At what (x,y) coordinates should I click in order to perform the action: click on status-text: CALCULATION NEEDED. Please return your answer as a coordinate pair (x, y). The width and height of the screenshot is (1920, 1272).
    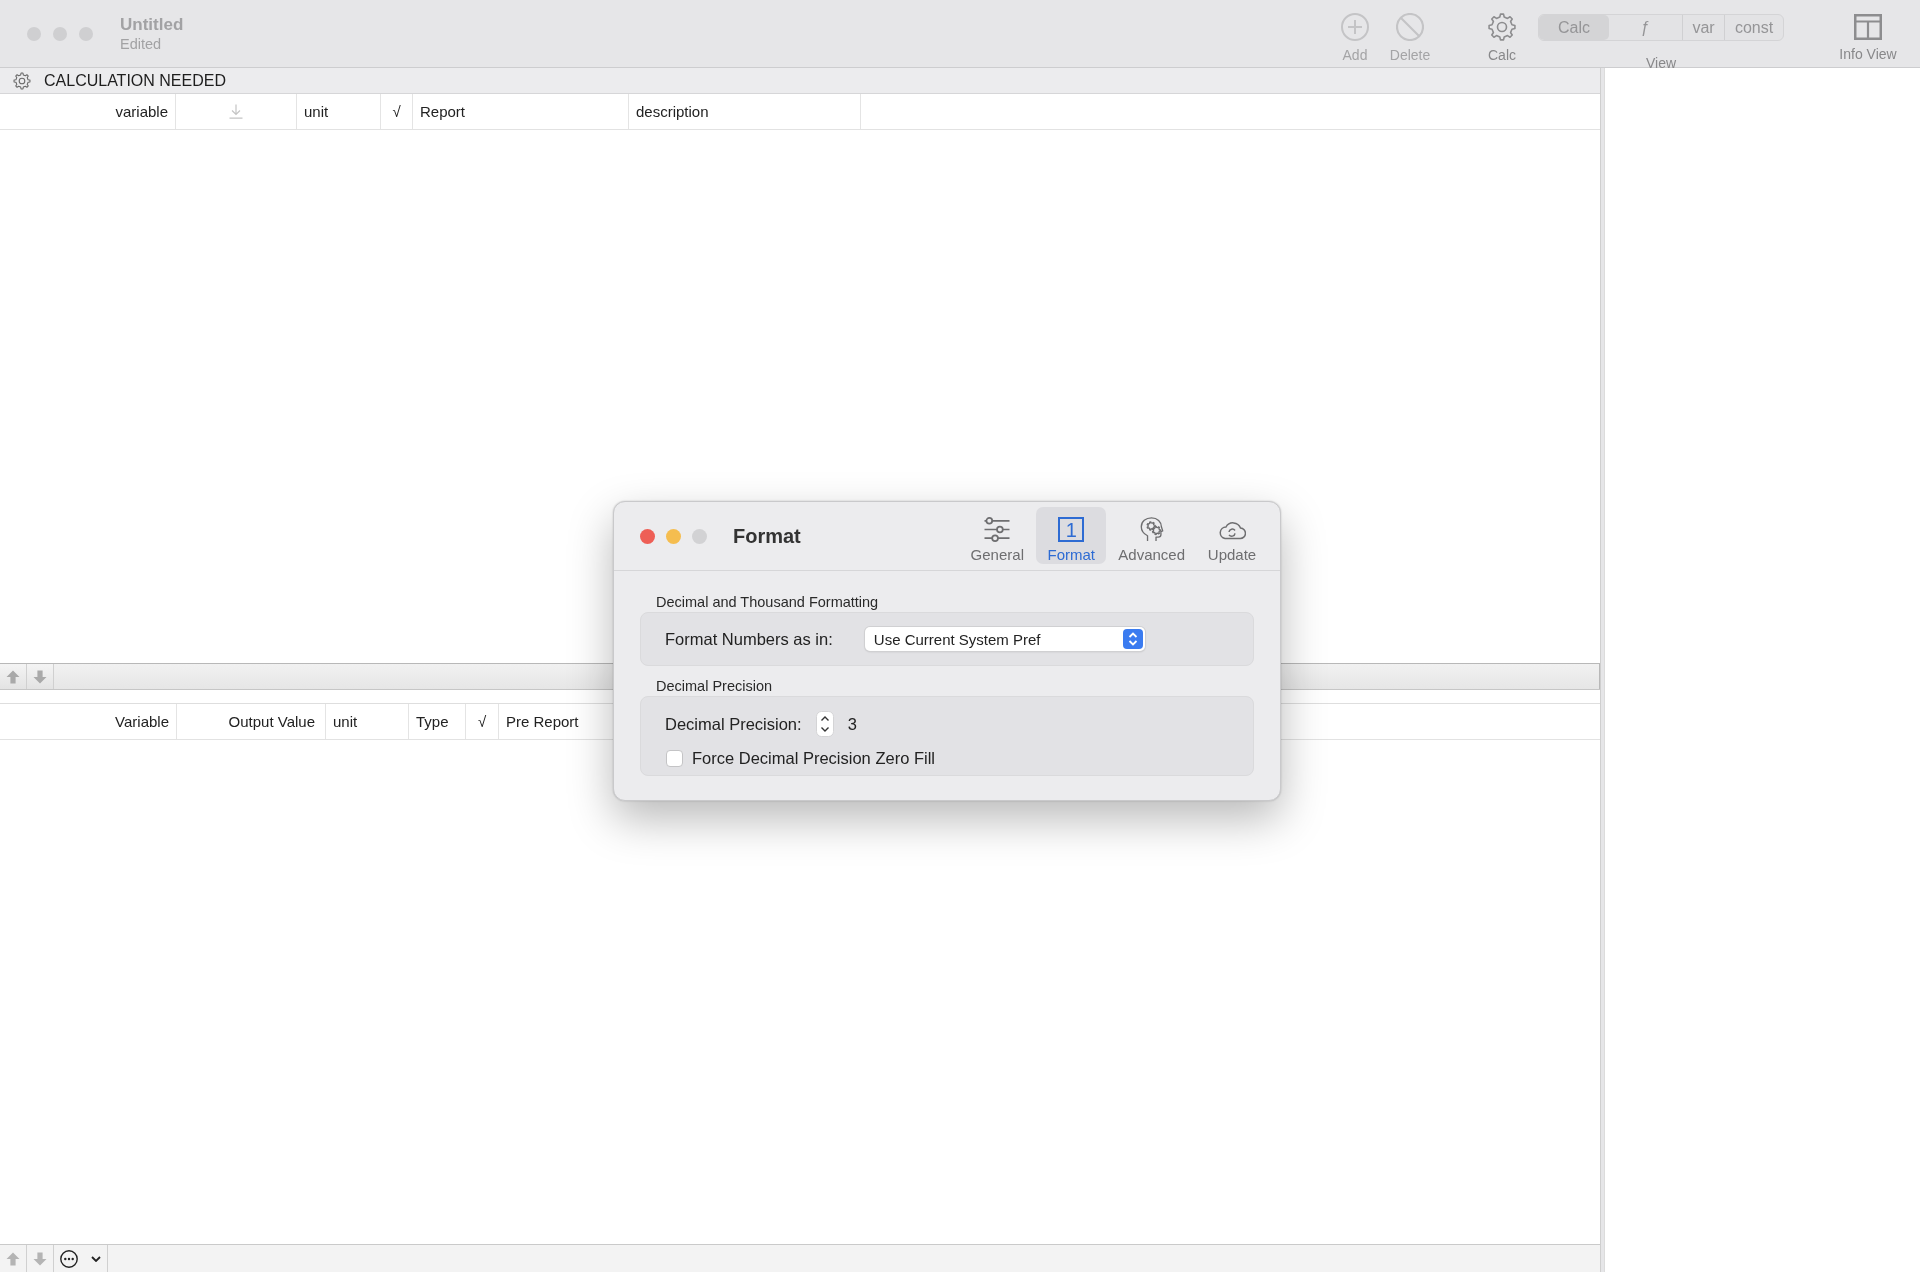
    Looking at the image, I should click on (135, 80).